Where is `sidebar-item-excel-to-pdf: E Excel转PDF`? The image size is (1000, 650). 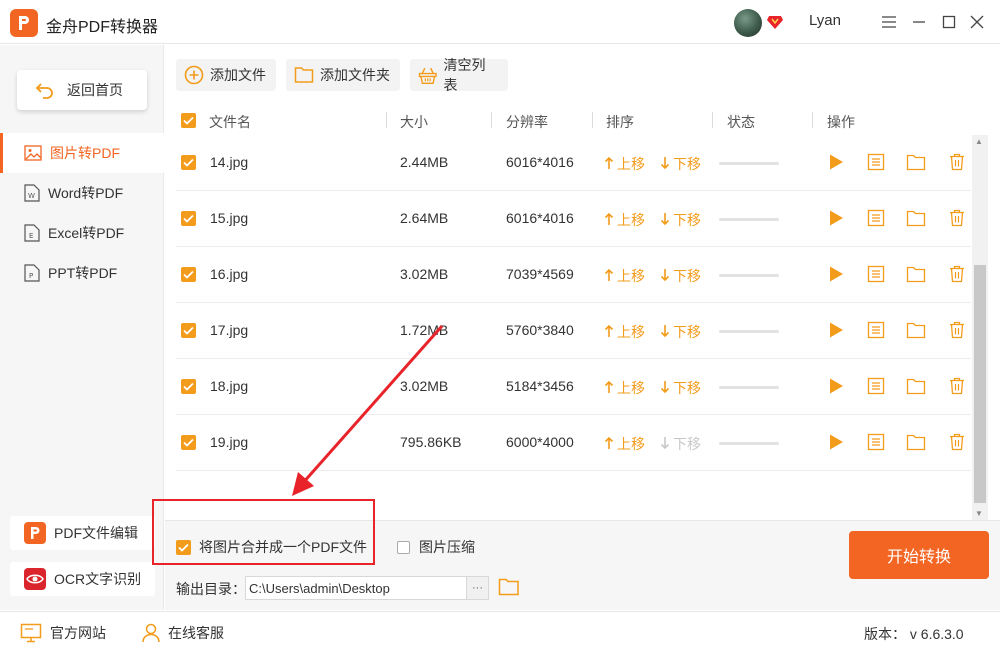 sidebar-item-excel-to-pdf: E Excel转PDF is located at coordinates (82, 233).